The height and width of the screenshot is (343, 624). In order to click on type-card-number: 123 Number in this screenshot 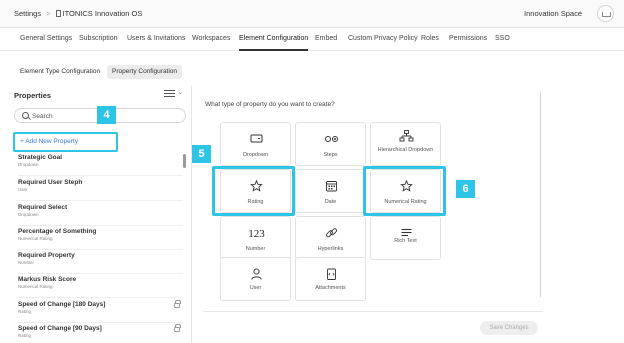, I will do `click(255, 238)`.